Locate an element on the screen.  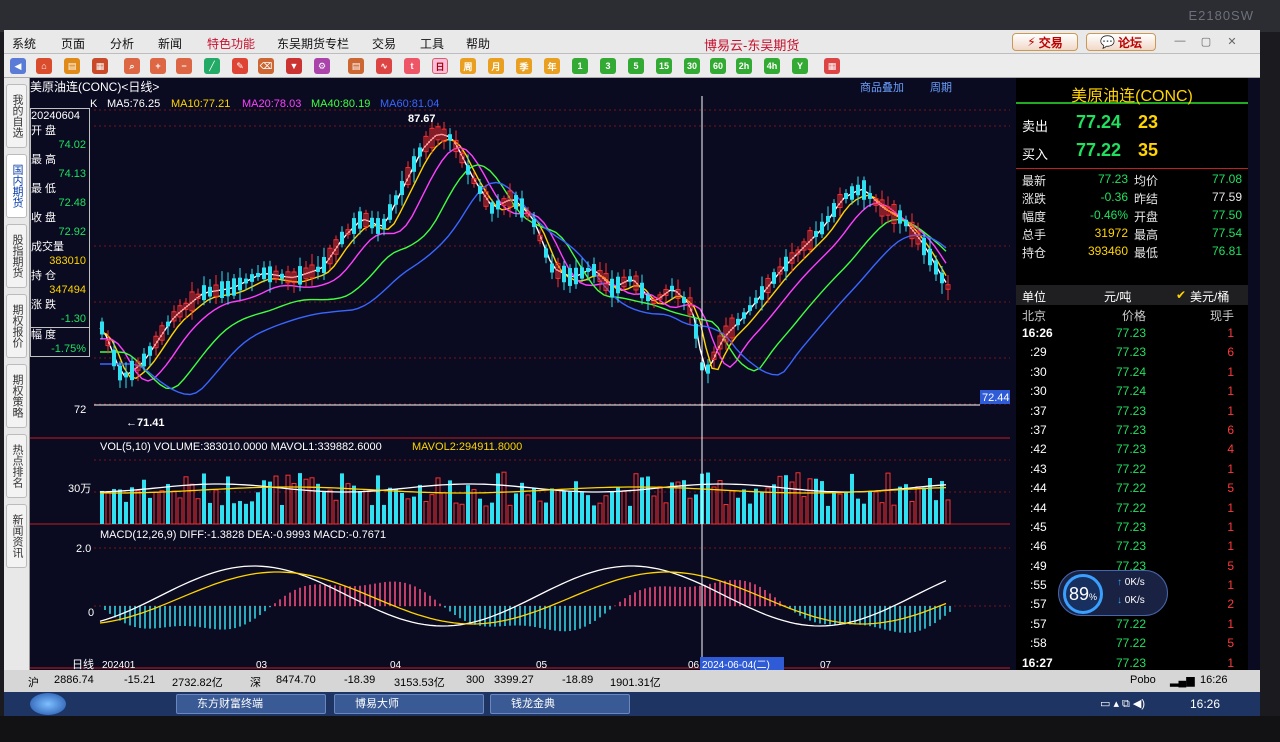
1min-icon: 1 is located at coordinates (580, 66).